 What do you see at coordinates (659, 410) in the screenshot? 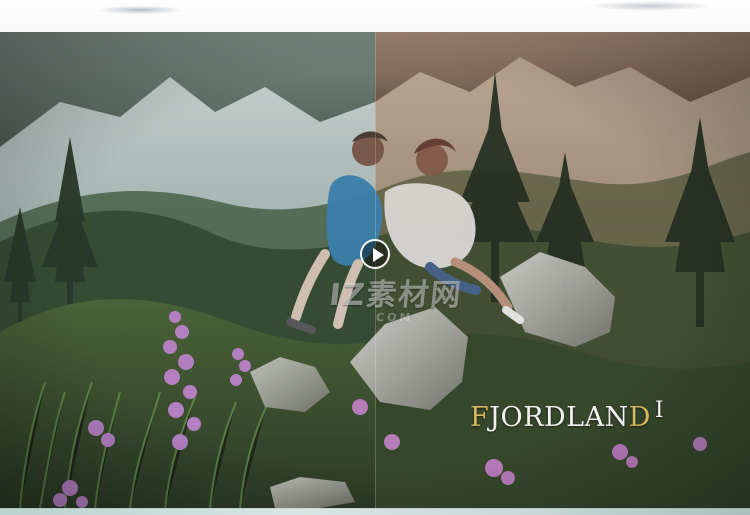
I see `brand-tail: I` at bounding box center [659, 410].